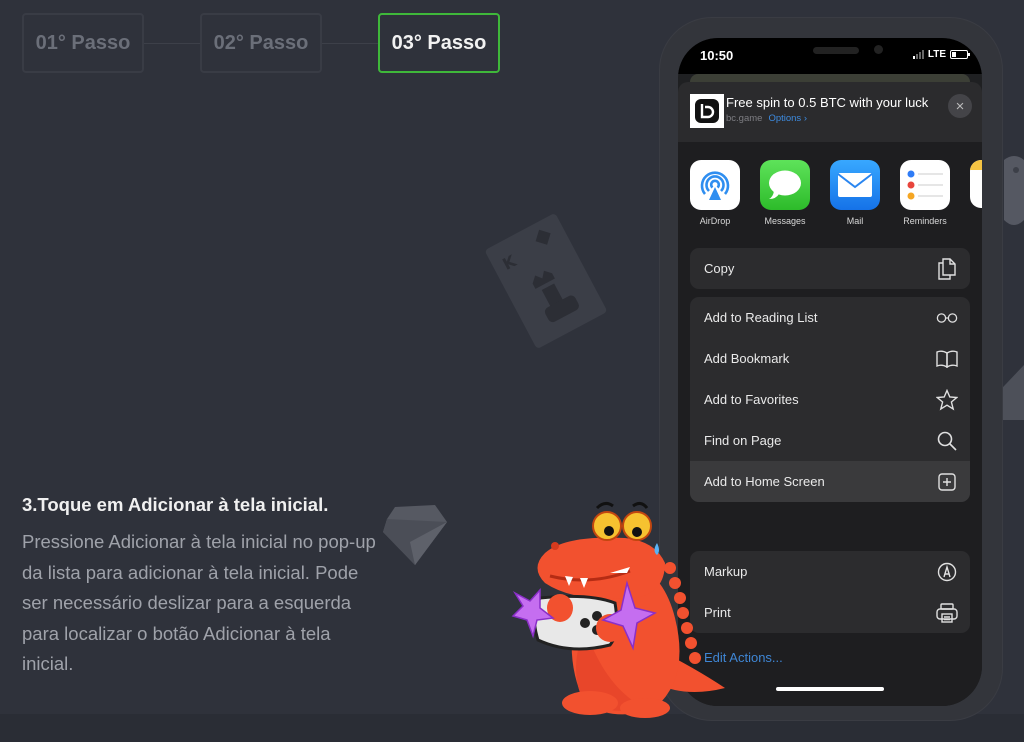 The image size is (1024, 742). Describe the element at coordinates (947, 482) in the screenshot. I see `plus-square-icon` at that location.